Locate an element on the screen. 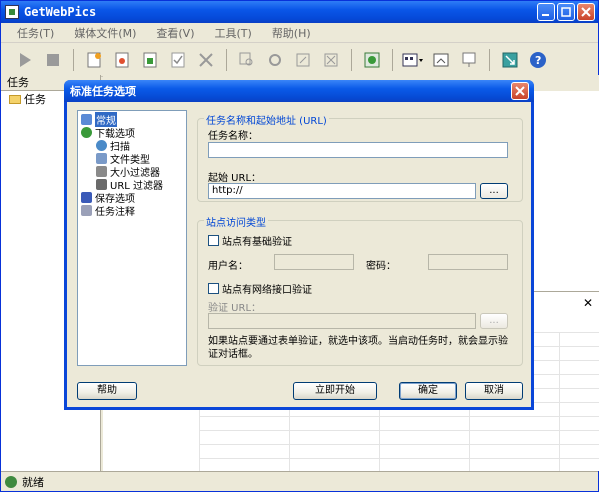  help-button: ? is located at coordinates (538, 60).